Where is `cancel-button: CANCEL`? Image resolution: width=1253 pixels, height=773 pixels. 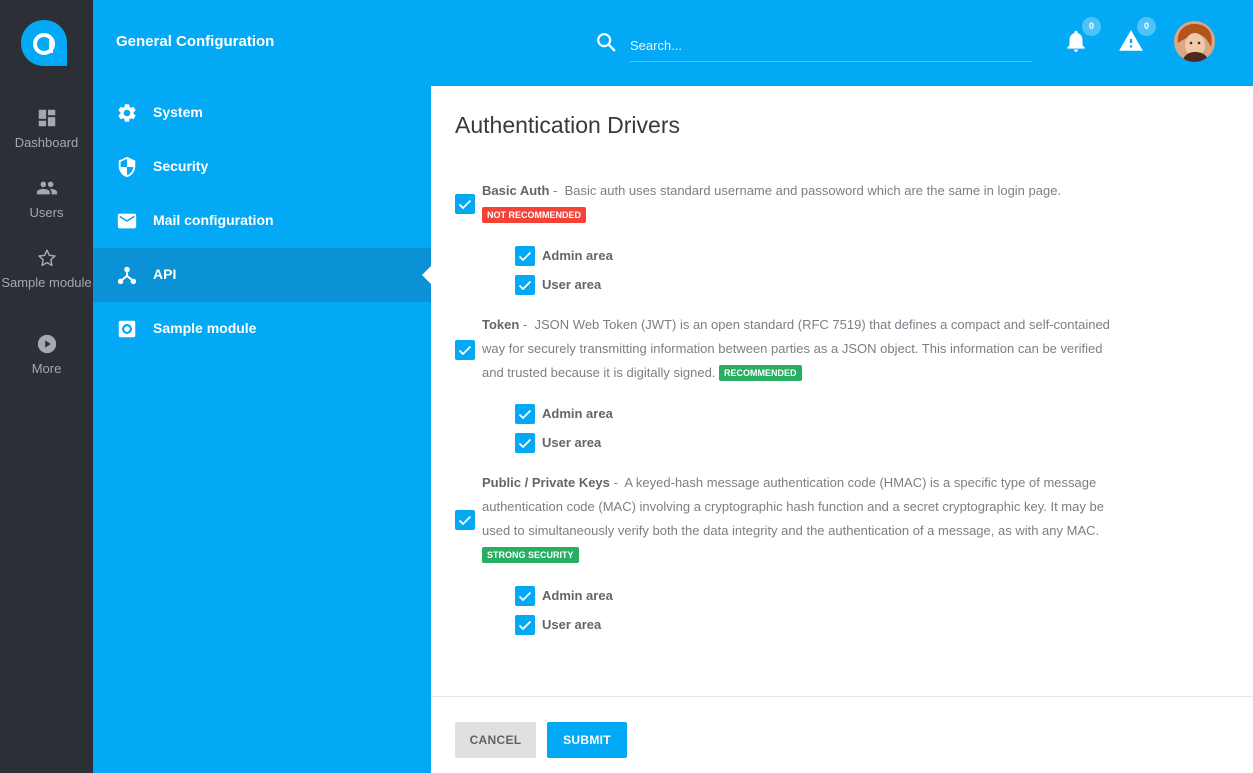
cancel-button: CANCEL is located at coordinates (495, 740).